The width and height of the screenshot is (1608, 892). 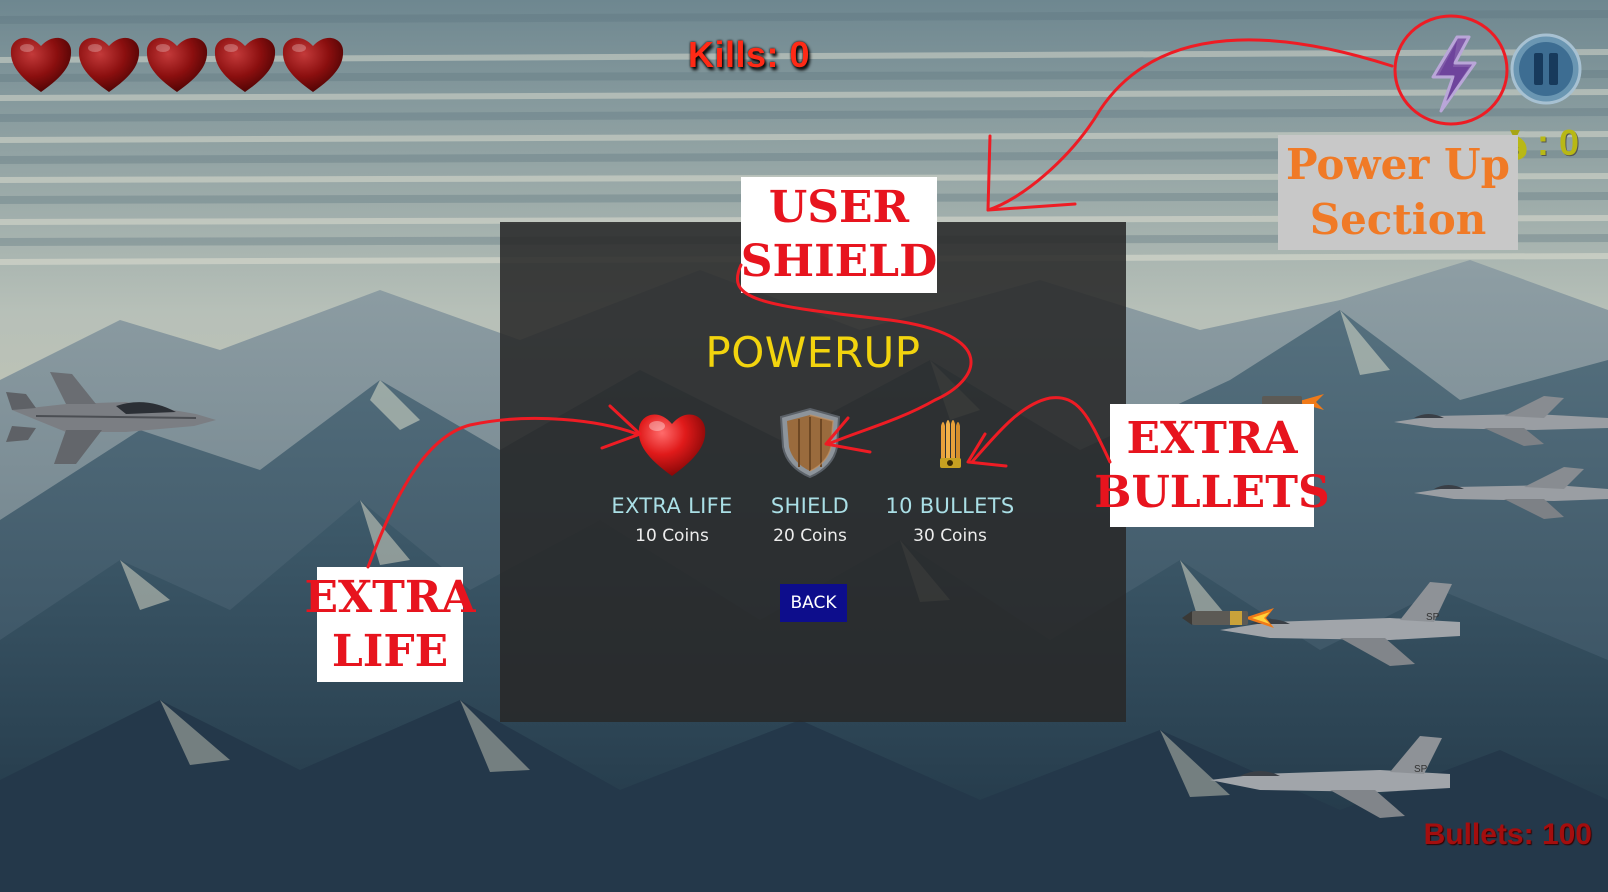 I want to click on callout-line: BULLETS, so click(x=1212, y=492).